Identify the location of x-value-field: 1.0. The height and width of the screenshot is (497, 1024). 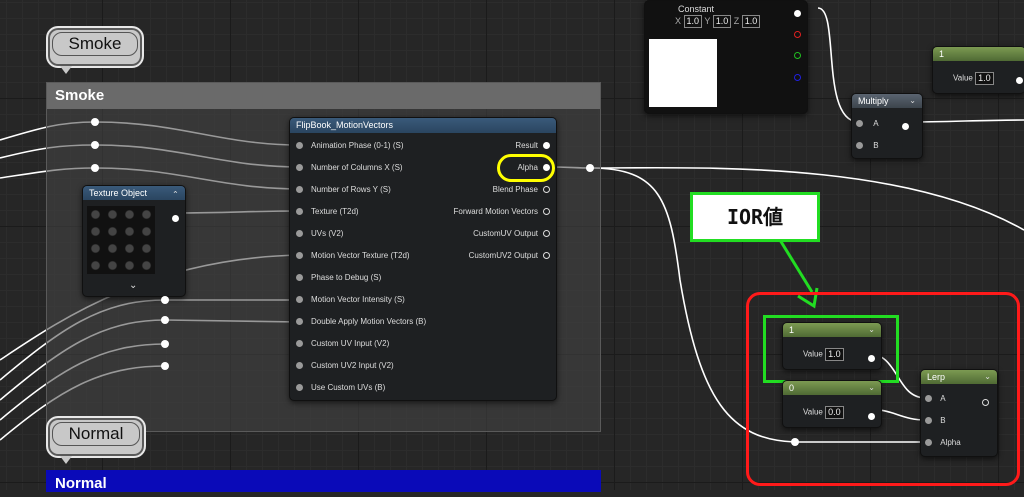
(693, 21).